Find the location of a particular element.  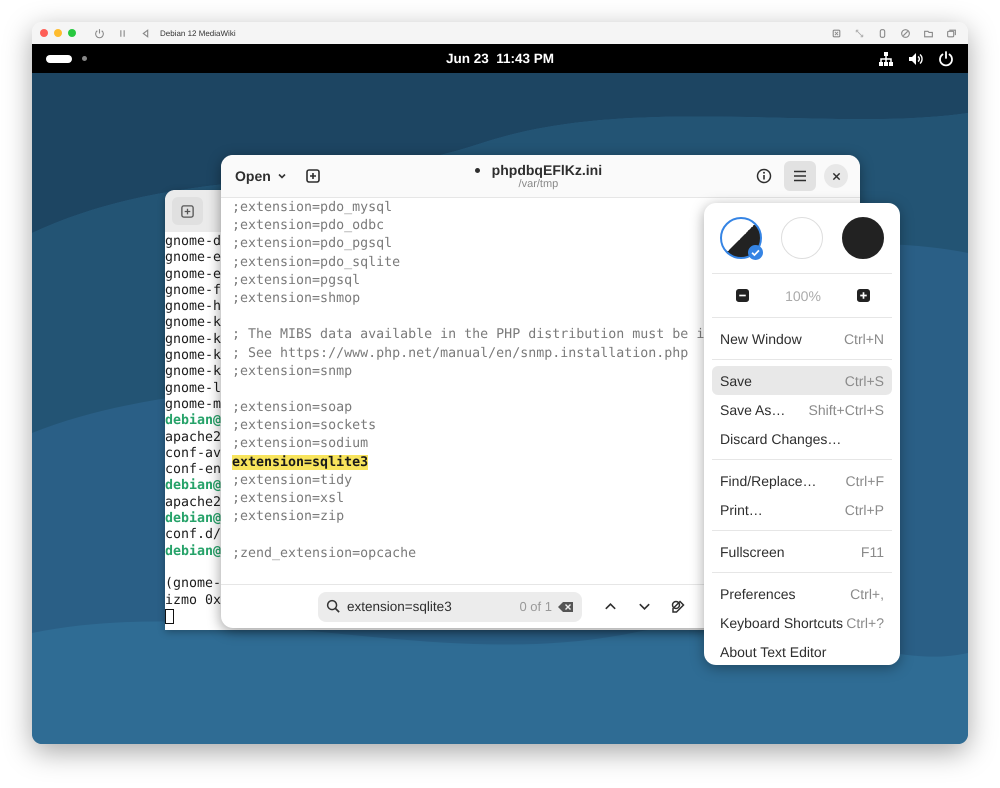

code-line: ;extension=xsl is located at coordinates (288, 499).